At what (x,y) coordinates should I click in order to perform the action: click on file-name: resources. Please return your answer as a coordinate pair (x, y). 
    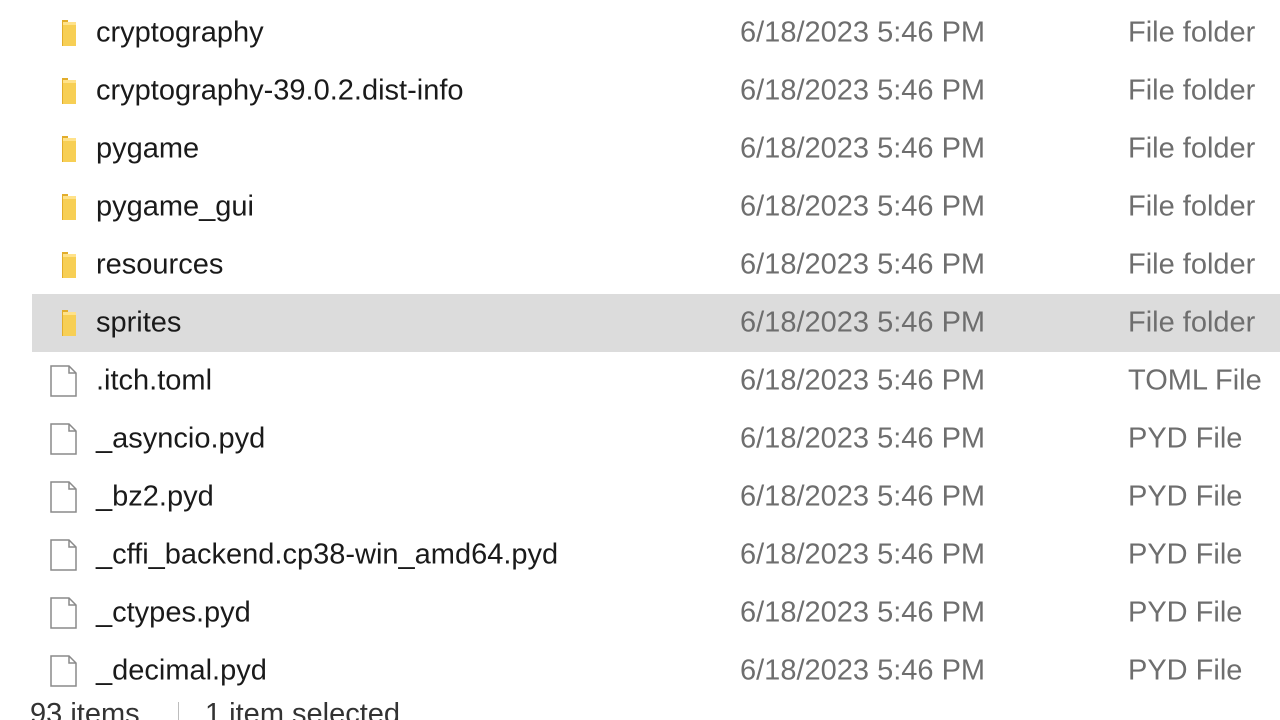
    Looking at the image, I should click on (160, 264).